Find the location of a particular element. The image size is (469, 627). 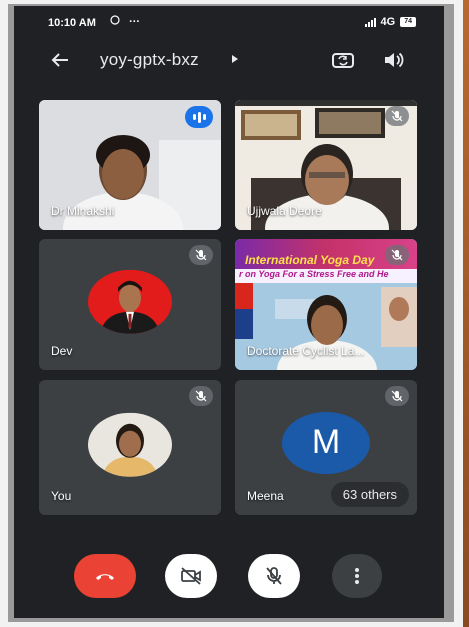

network-type: 4G is located at coordinates (388, 22).